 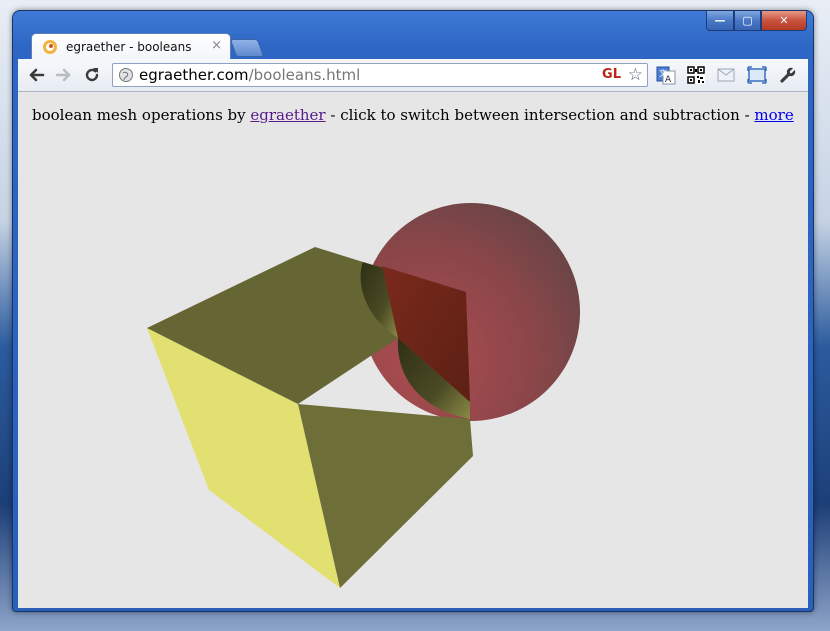 What do you see at coordinates (720, 21) in the screenshot?
I see `minimize-button: —` at bounding box center [720, 21].